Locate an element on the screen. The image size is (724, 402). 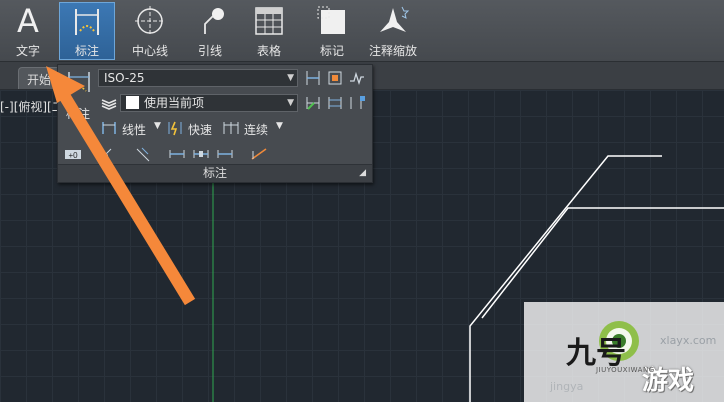
arrow-head is located at coordinates (65, 84).